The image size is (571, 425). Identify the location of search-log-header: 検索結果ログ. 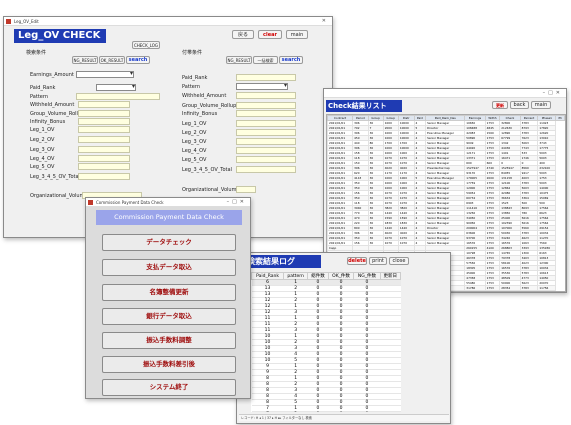
(283, 261).